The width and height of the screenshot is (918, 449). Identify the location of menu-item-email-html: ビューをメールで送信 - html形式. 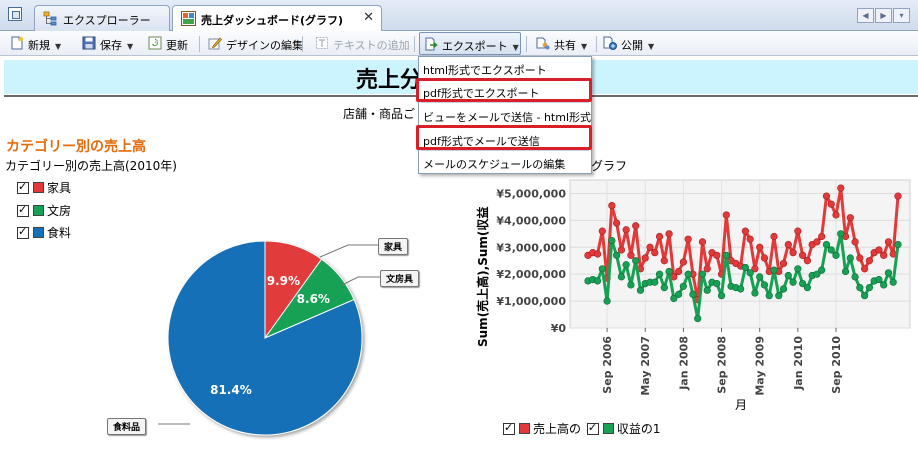
(507, 117).